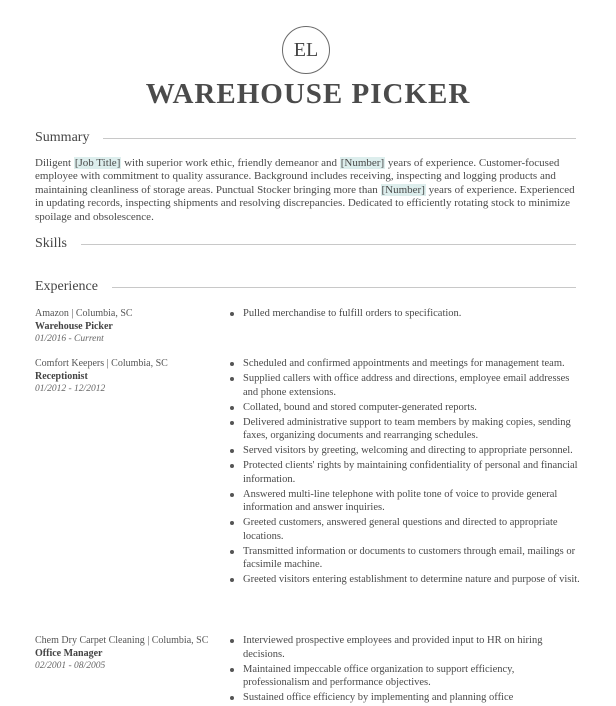 The width and height of the screenshot is (616, 706). Describe the element at coordinates (101, 363) in the screenshot. I see `job-company: Comfort Keepers | Columbia, SC` at that location.